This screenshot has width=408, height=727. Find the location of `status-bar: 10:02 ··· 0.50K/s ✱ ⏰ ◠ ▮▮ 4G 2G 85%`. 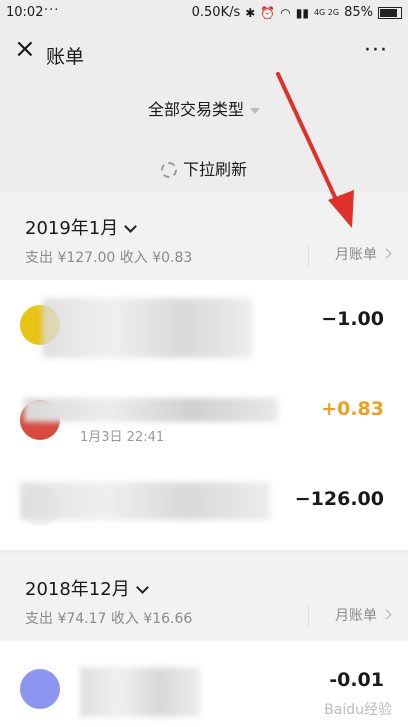

status-bar: 10:02 ··· 0.50K/s ✱ ⏰ ◠ ▮▮ 4G 2G 85% is located at coordinates (204, 13).